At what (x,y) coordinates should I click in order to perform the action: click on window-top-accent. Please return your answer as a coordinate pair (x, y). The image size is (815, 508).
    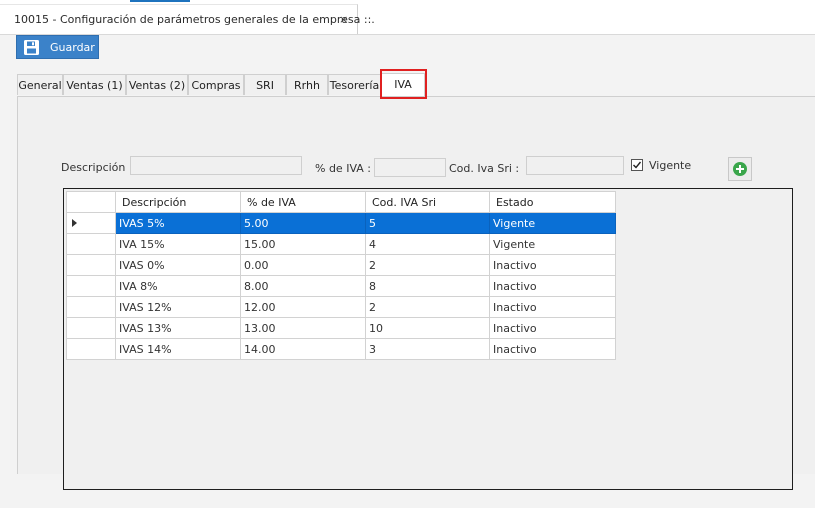
    Looking at the image, I should click on (160, 1).